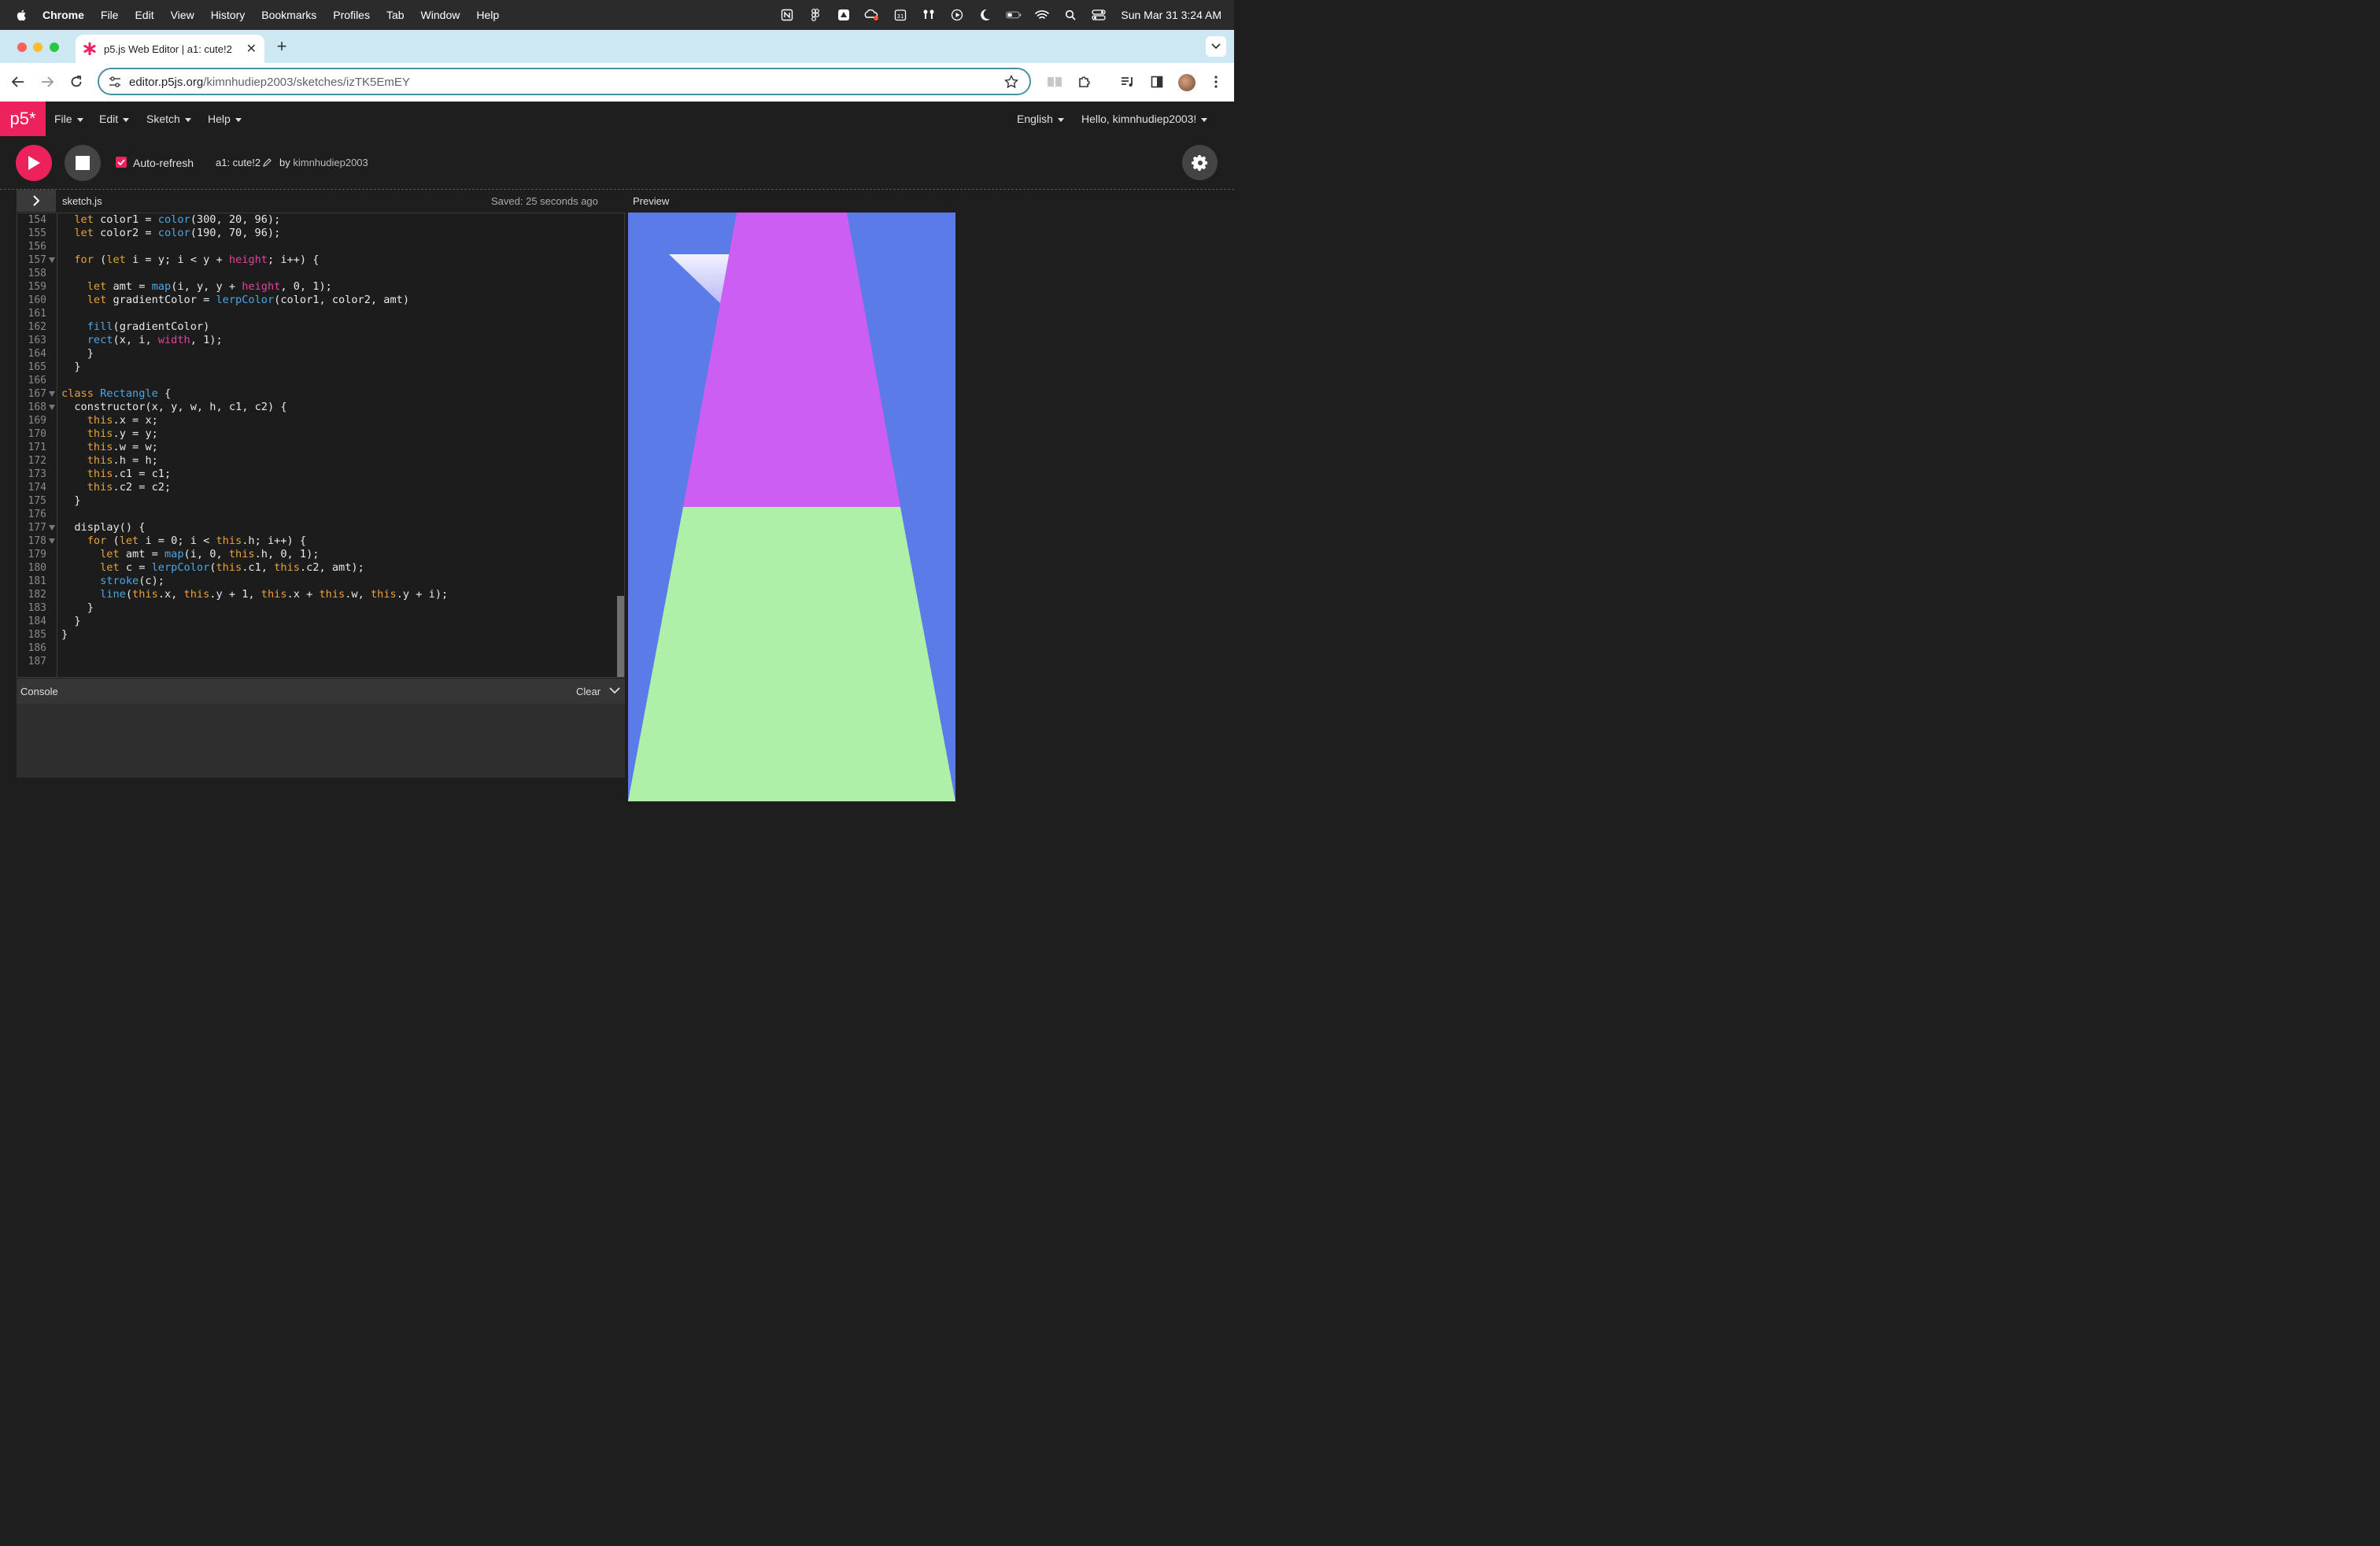 The width and height of the screenshot is (2380, 1546). What do you see at coordinates (63, 15) in the screenshot?
I see `menu-app-name: Chrome` at bounding box center [63, 15].